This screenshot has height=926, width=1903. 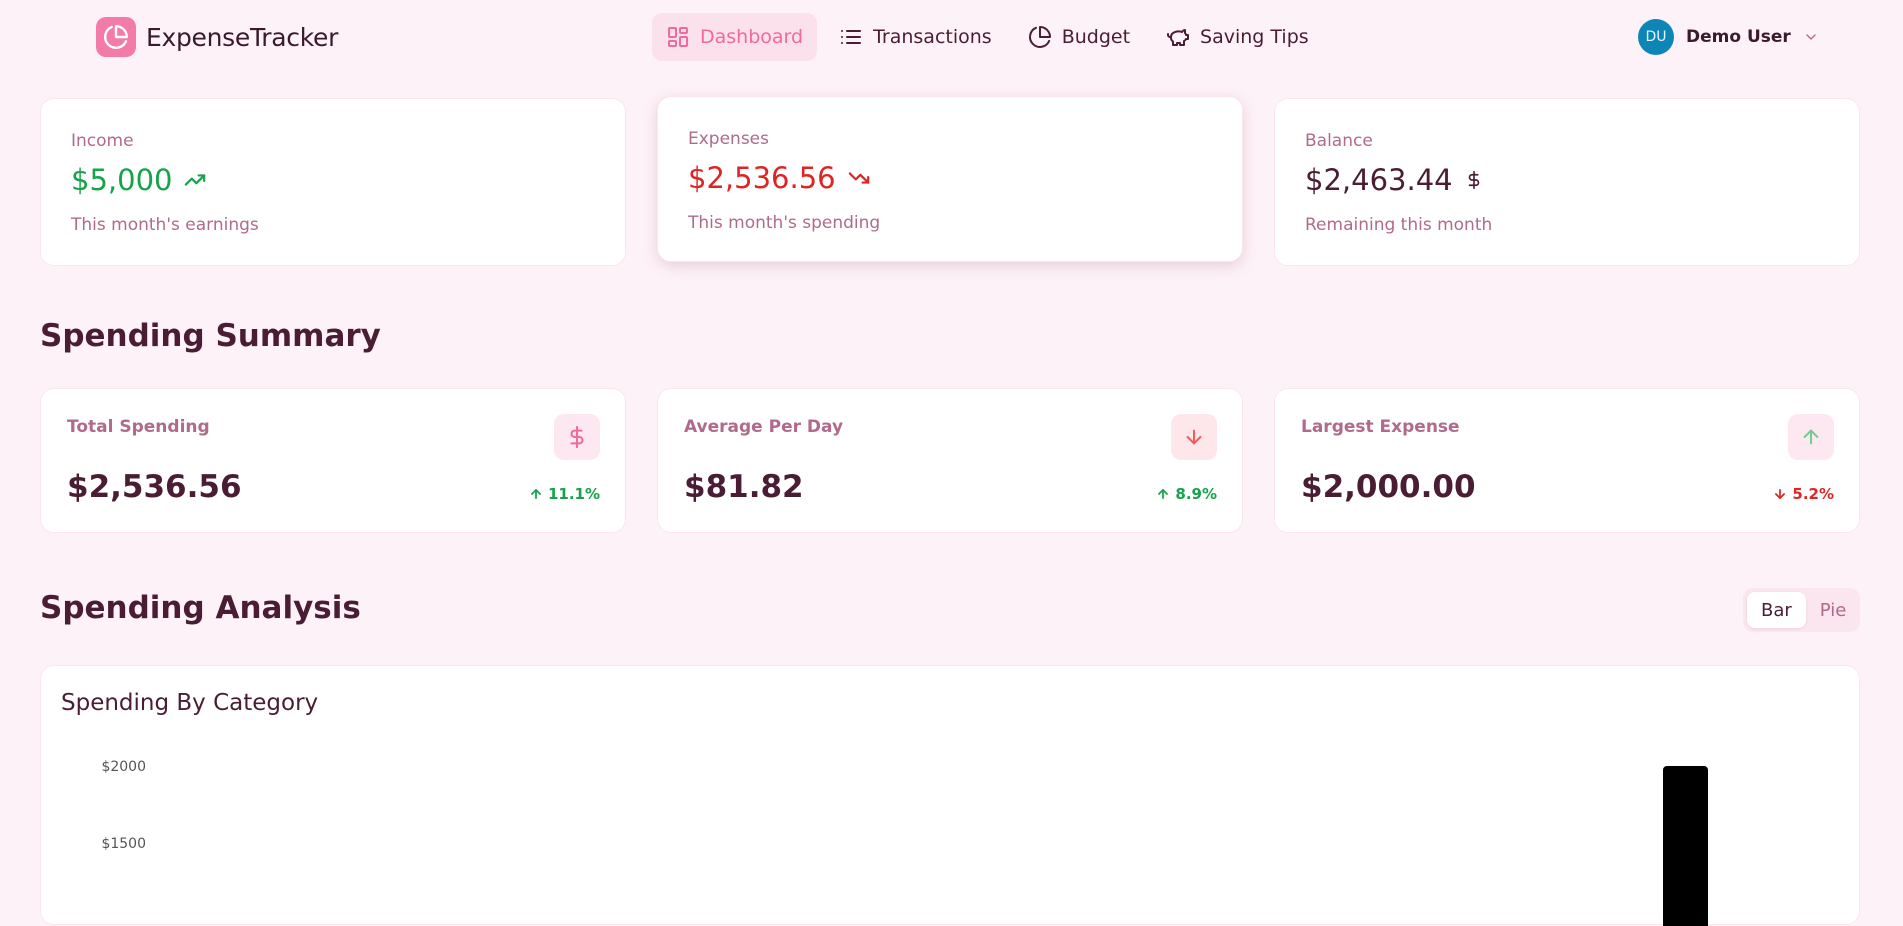 What do you see at coordinates (1738, 37) in the screenshot?
I see `user-name: Demo User` at bounding box center [1738, 37].